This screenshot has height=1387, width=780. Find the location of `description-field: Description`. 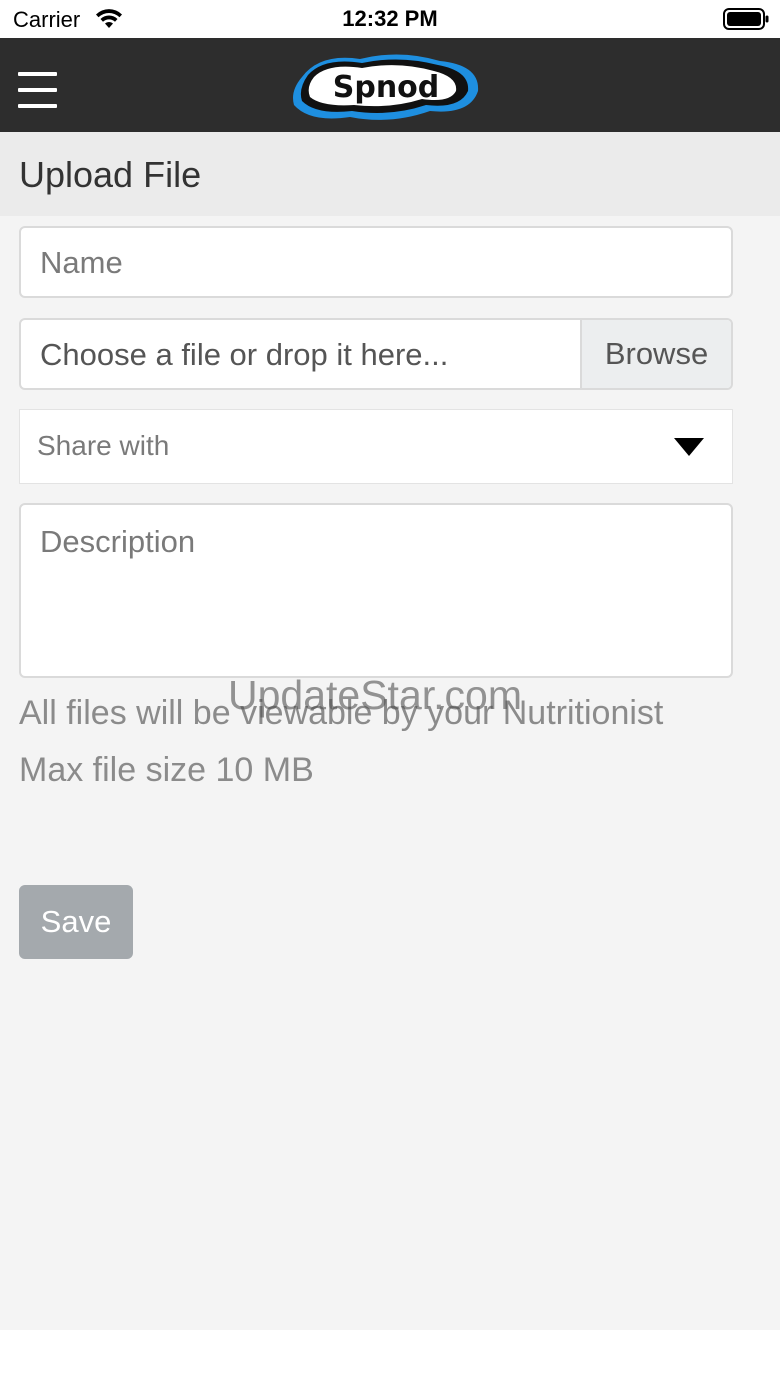

description-field: Description is located at coordinates (376, 590).